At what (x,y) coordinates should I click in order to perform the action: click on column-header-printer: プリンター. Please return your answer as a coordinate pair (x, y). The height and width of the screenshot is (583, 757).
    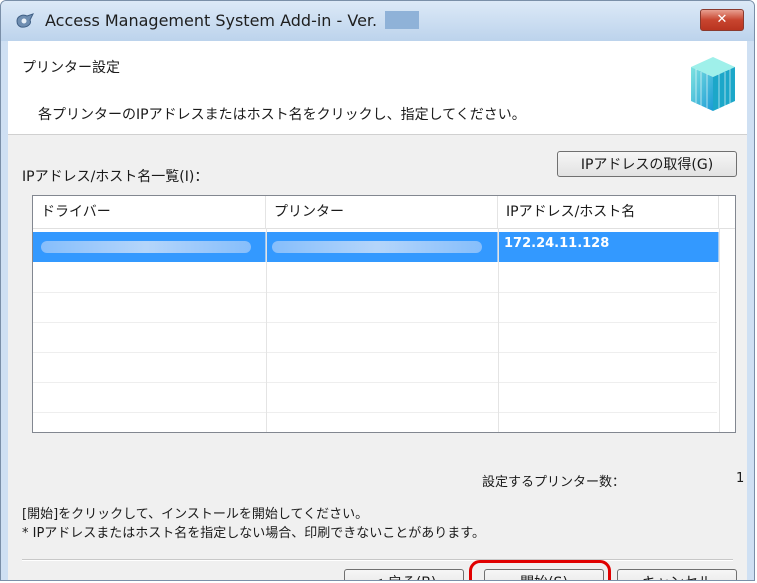
    Looking at the image, I should click on (382, 212).